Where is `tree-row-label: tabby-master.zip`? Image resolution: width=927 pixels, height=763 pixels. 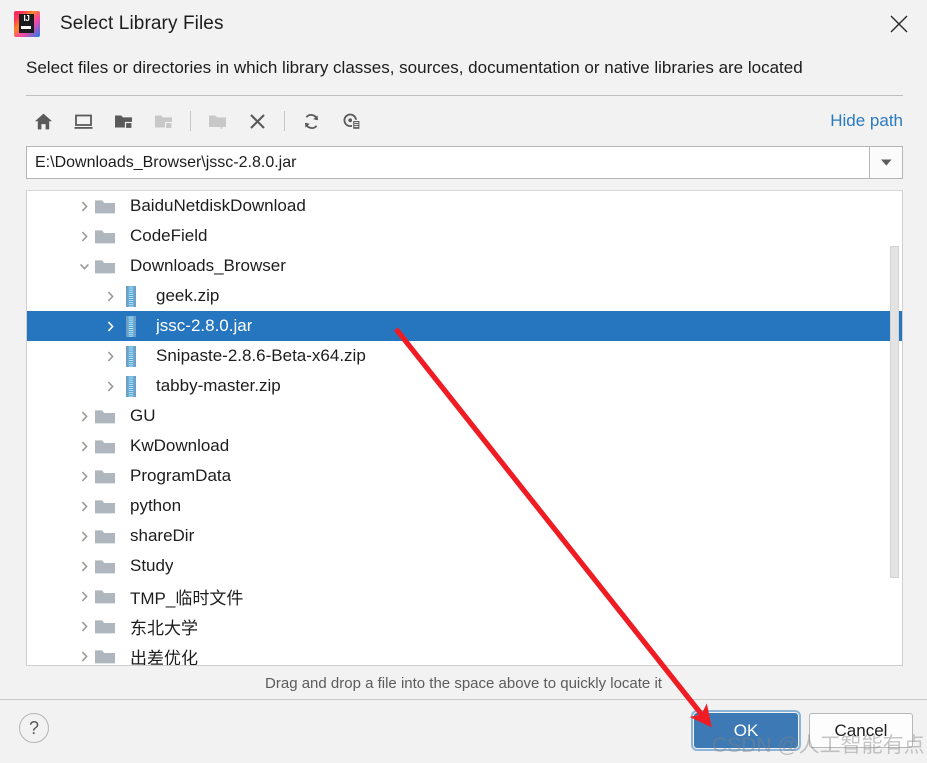
tree-row-label: tabby-master.zip is located at coordinates (218, 385).